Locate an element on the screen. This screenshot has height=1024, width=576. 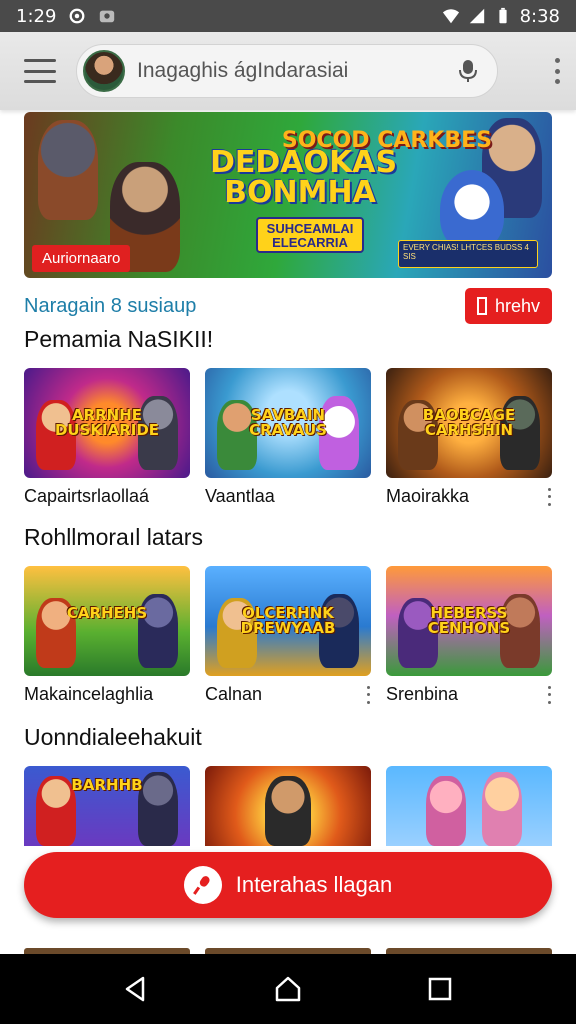
game-title: Vaantlaa is located at coordinates (240, 496).